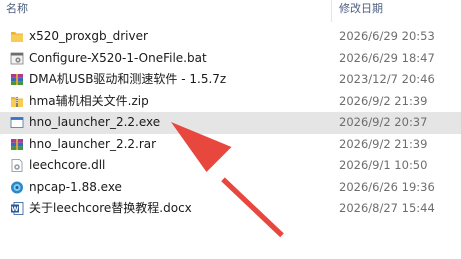  What do you see at coordinates (17, 9) in the screenshot?
I see `column-name-header: 名称` at bounding box center [17, 9].